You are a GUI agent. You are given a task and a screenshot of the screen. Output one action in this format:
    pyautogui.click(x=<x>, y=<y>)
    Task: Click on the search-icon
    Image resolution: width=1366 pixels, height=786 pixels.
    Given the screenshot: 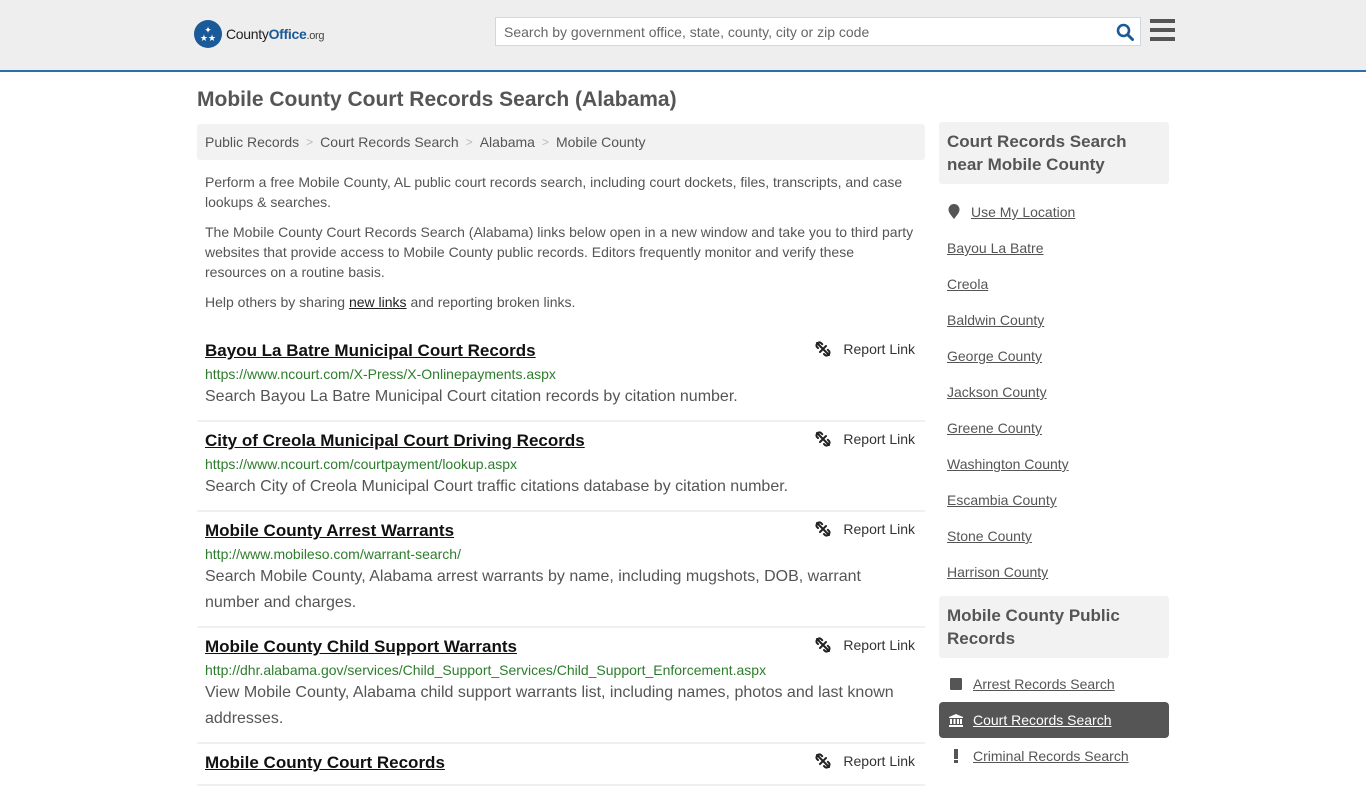 What is the action you would take?
    pyautogui.click(x=1125, y=32)
    